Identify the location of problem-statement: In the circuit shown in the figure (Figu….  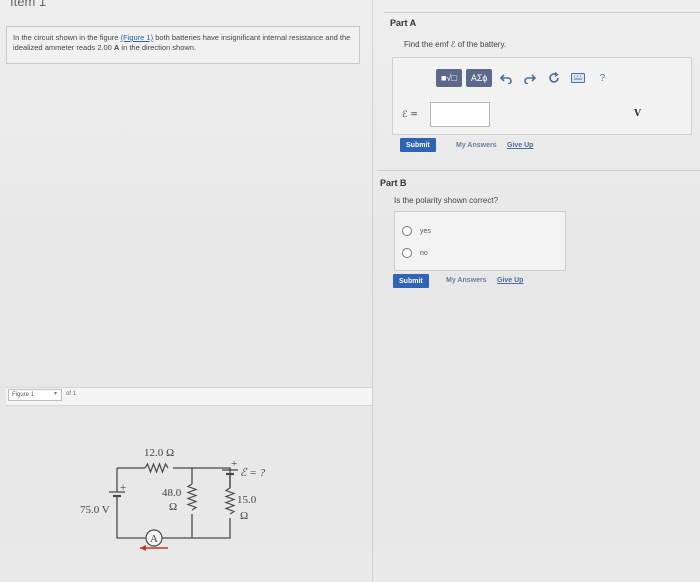
(183, 45).